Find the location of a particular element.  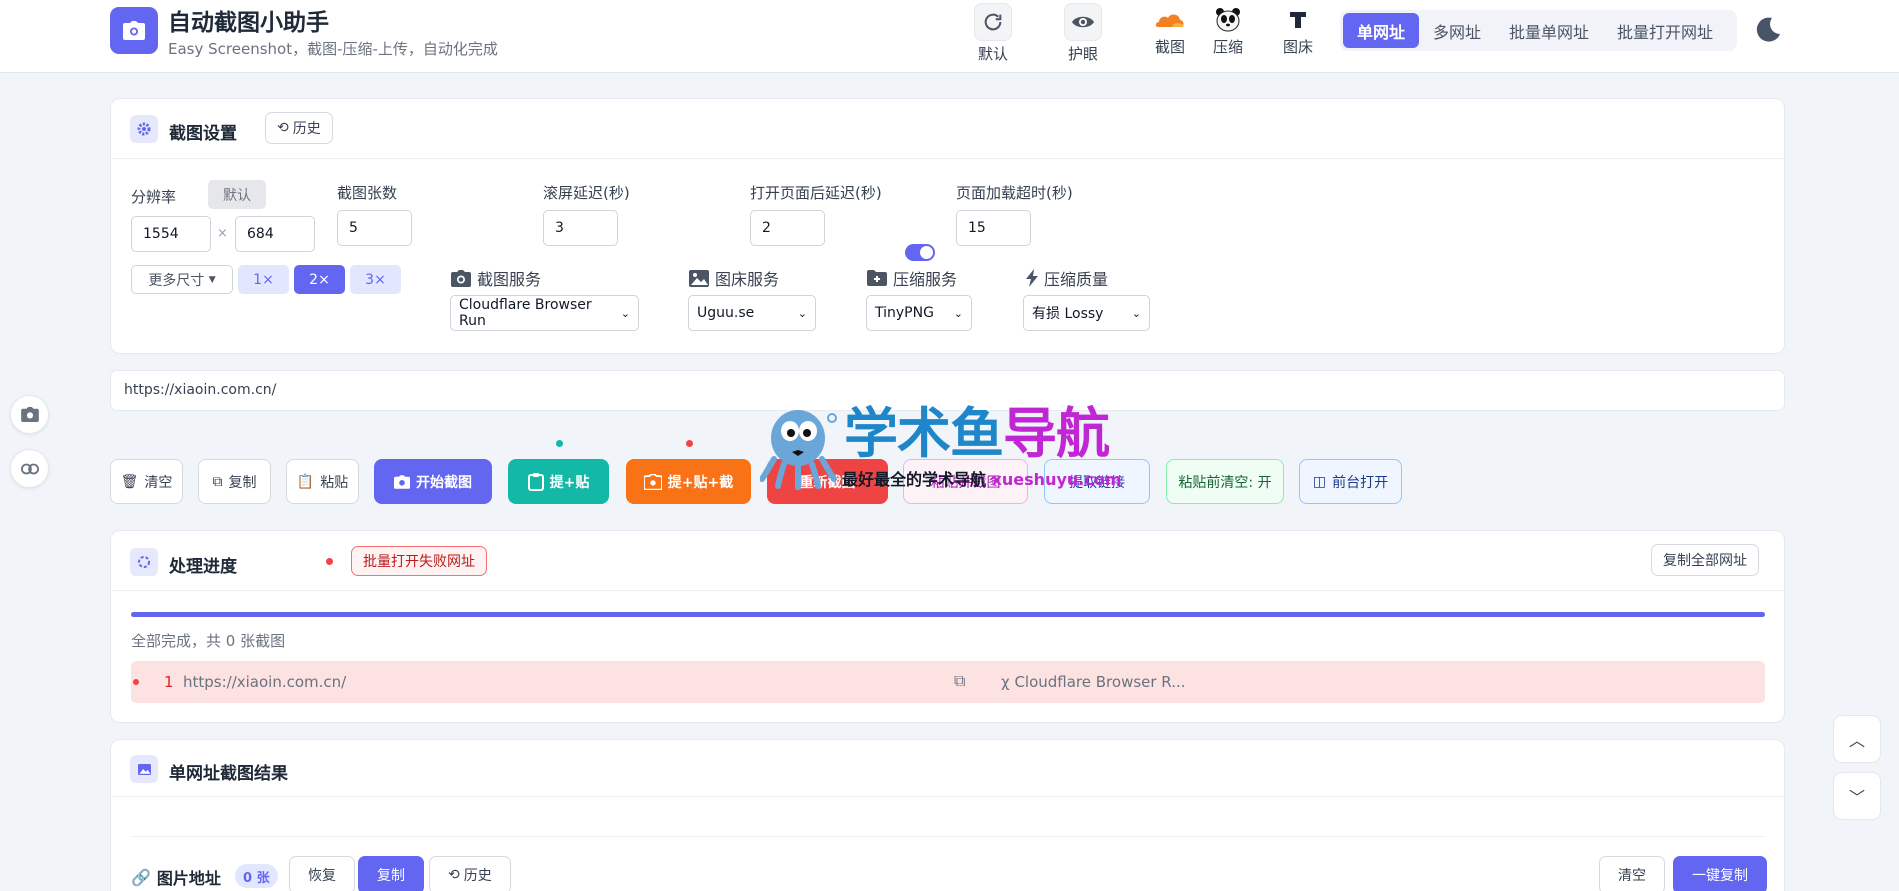

tab-multi-url: 多网址 is located at coordinates (1457, 30).